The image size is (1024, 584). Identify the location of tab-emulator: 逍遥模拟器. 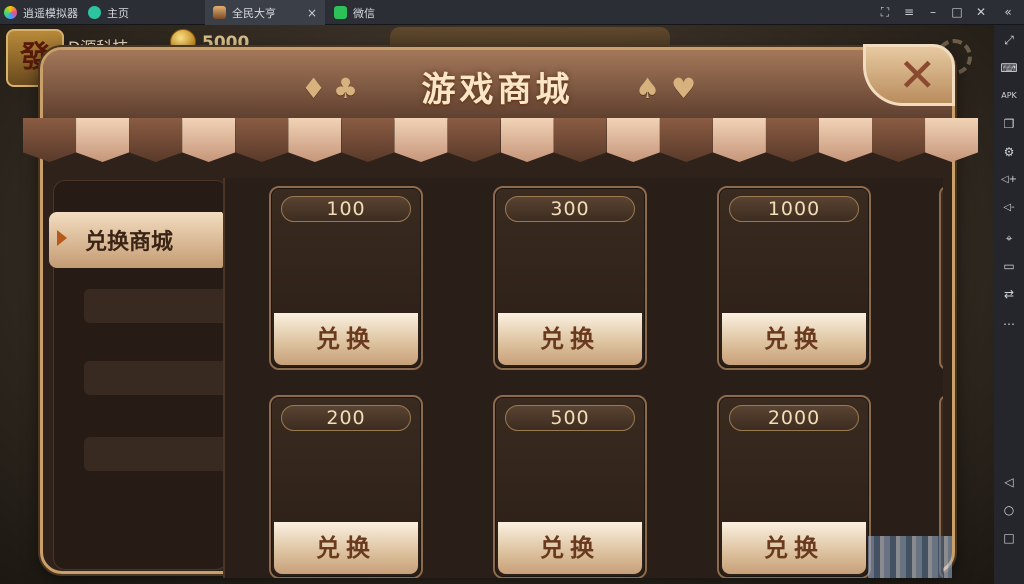
(43, 12).